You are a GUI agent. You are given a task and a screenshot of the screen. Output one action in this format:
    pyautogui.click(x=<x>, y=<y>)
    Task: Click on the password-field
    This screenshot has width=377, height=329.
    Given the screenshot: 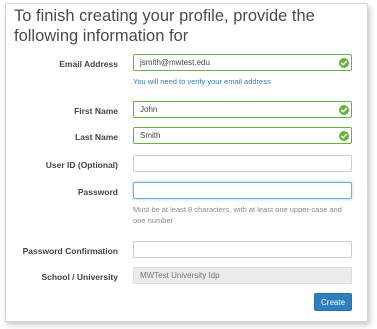 What is the action you would take?
    pyautogui.click(x=242, y=190)
    